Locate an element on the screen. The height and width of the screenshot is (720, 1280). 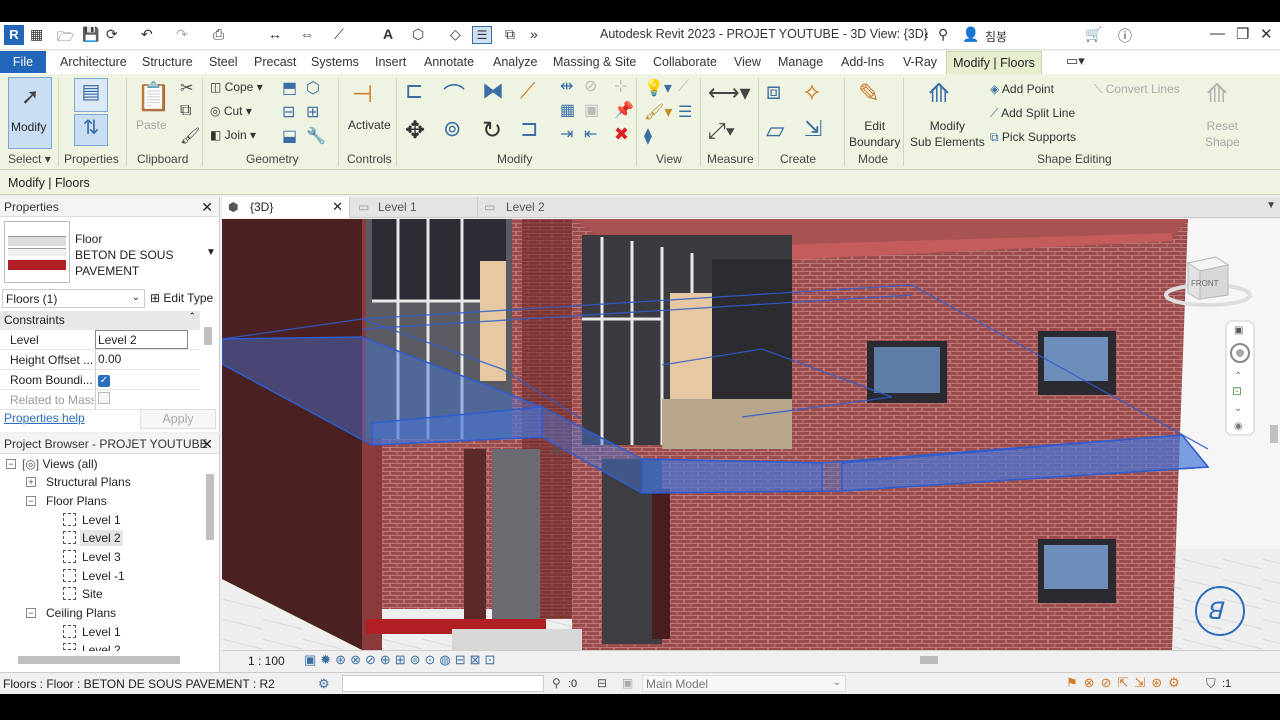
ceiling-plans-node: Ceiling Plans is located at coordinates (81, 613).